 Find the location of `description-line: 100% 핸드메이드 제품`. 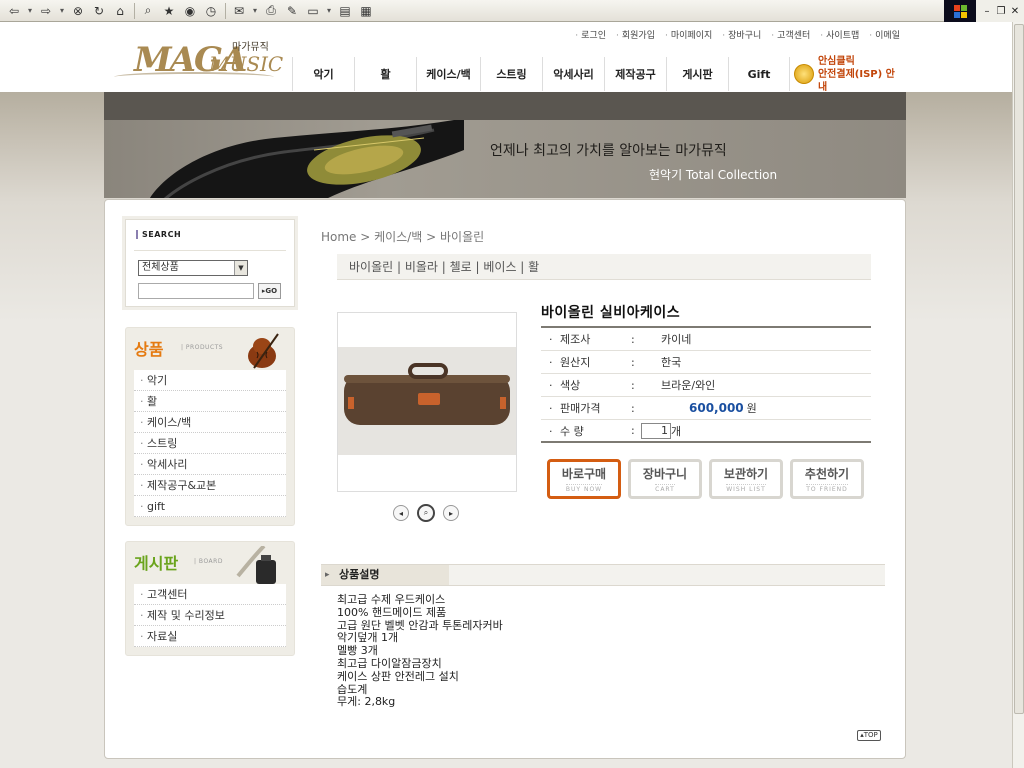

description-line: 100% 핸드메이드 제품 is located at coordinates (392, 612).